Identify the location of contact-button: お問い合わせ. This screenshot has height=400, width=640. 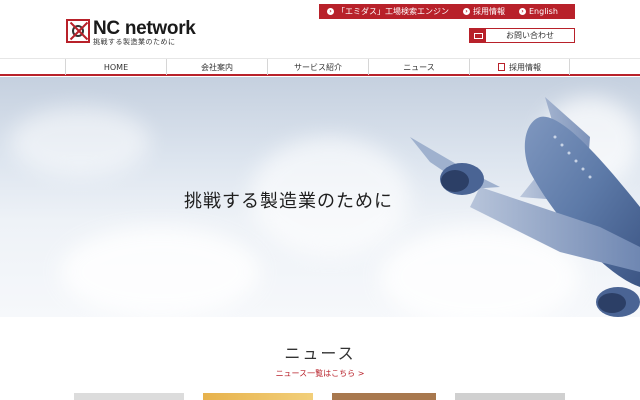
(522, 35).